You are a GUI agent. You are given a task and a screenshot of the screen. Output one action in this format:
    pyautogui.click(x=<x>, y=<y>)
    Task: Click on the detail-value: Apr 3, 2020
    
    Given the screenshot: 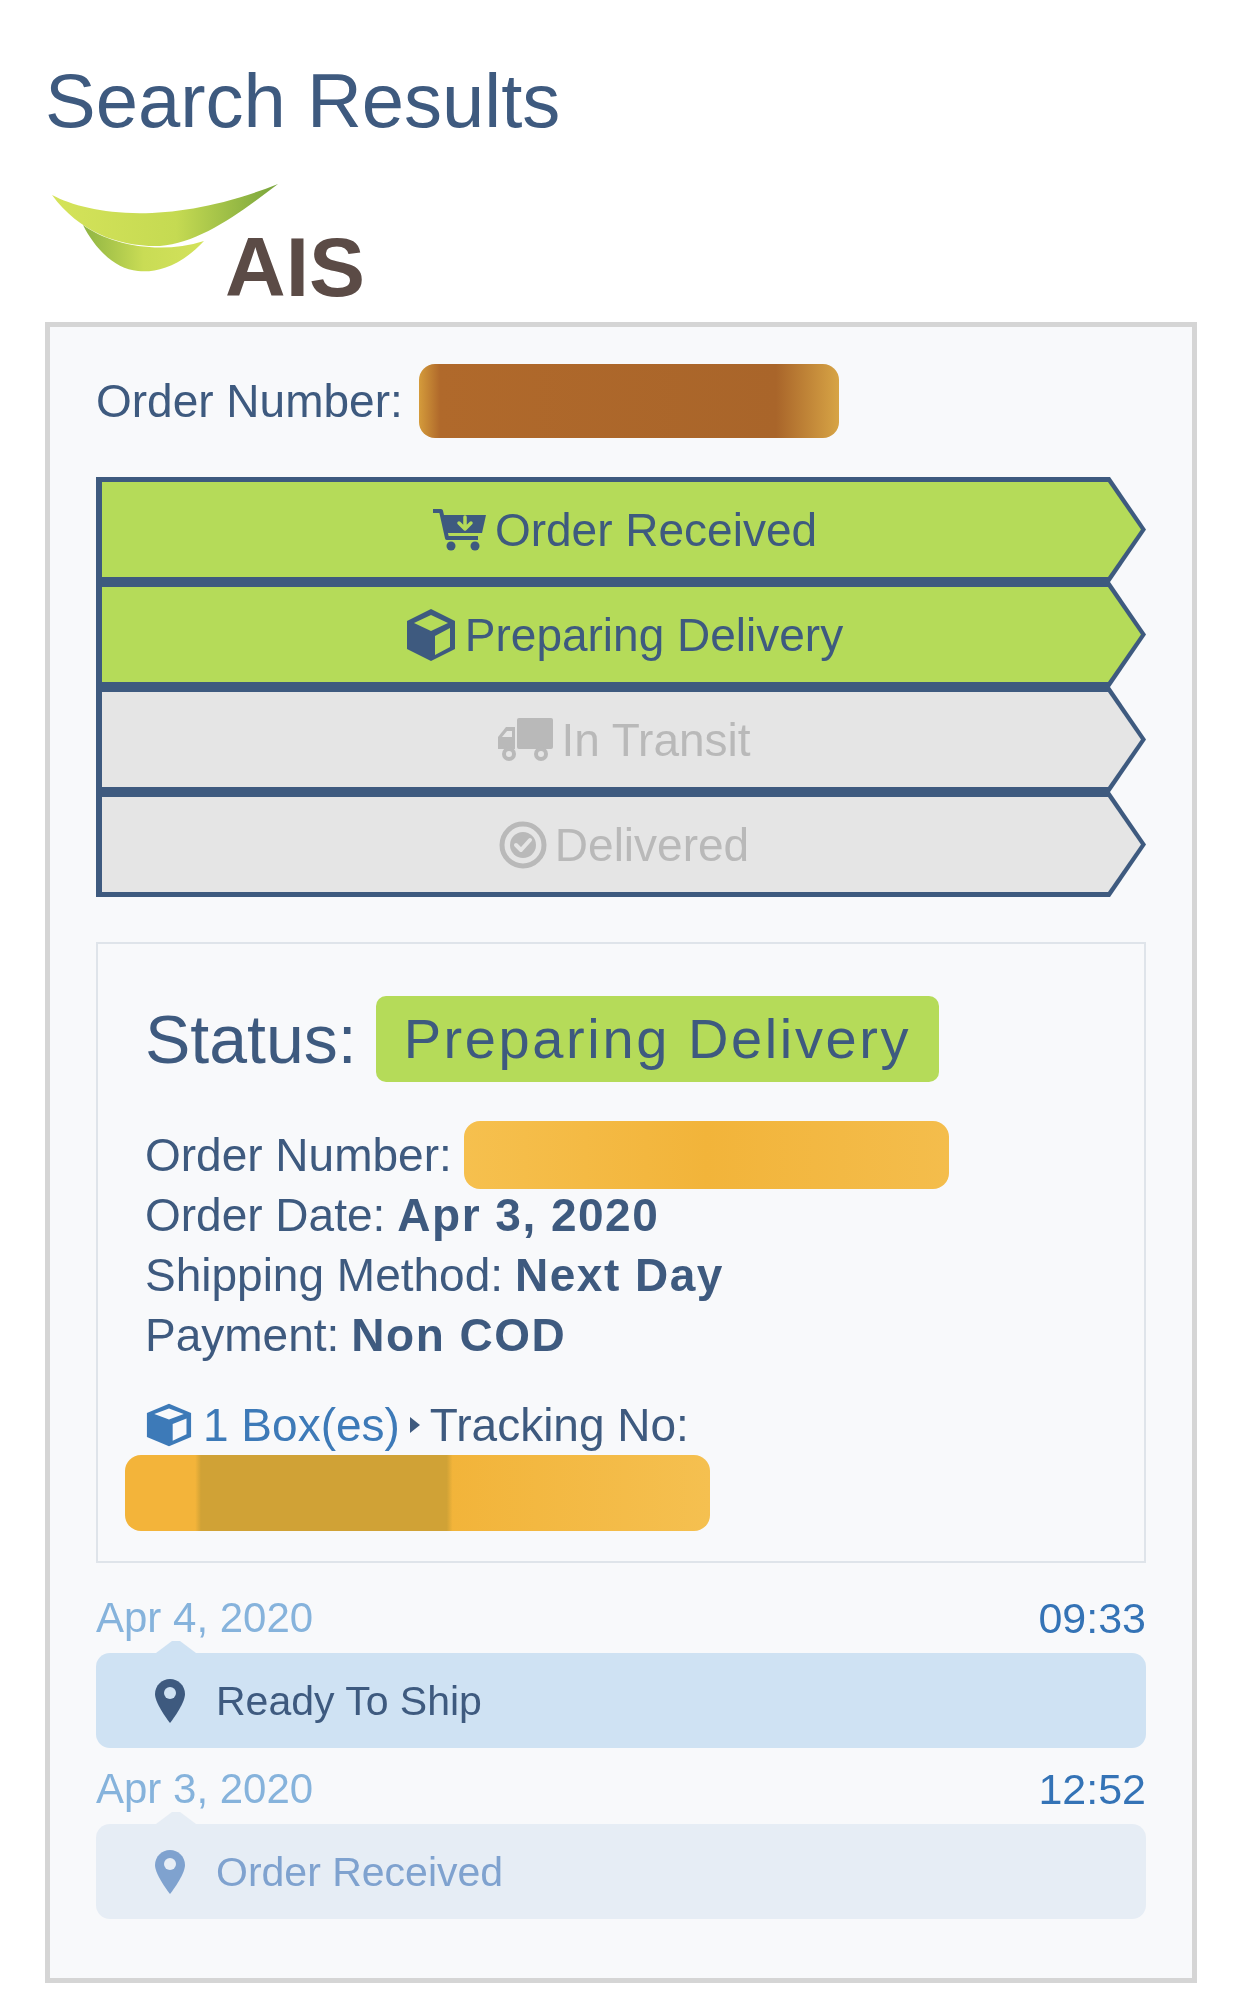 What is the action you would take?
    pyautogui.click(x=528, y=1215)
    